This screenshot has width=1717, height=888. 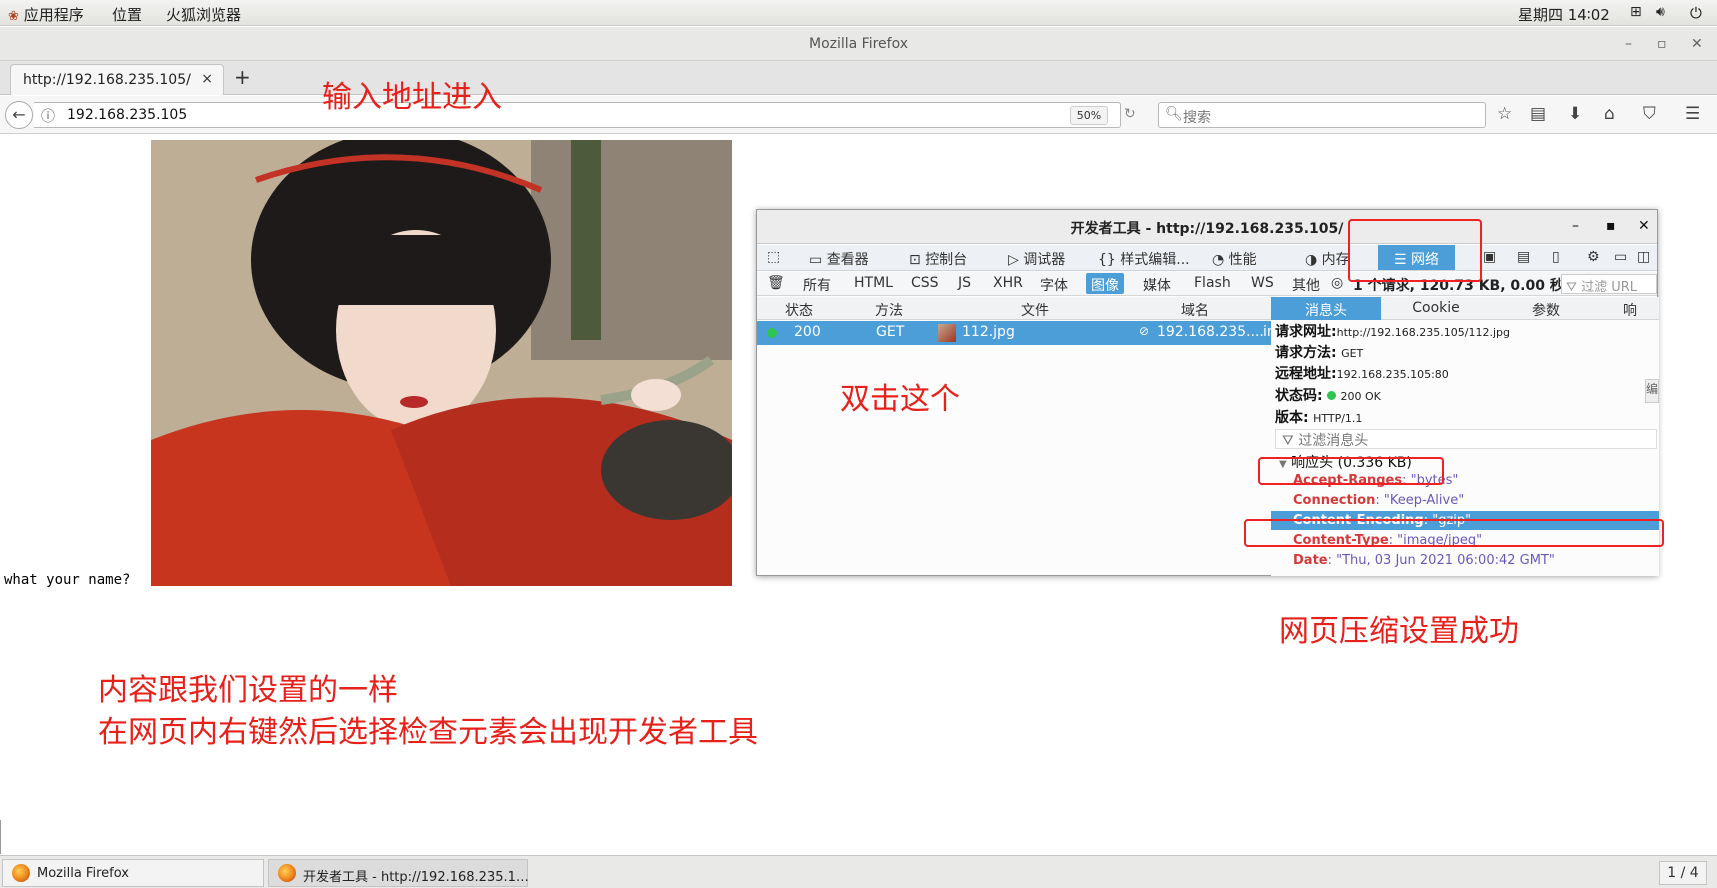 What do you see at coordinates (1319, 352) in the screenshot?
I see `header-request-method: 请求方法: GET` at bounding box center [1319, 352].